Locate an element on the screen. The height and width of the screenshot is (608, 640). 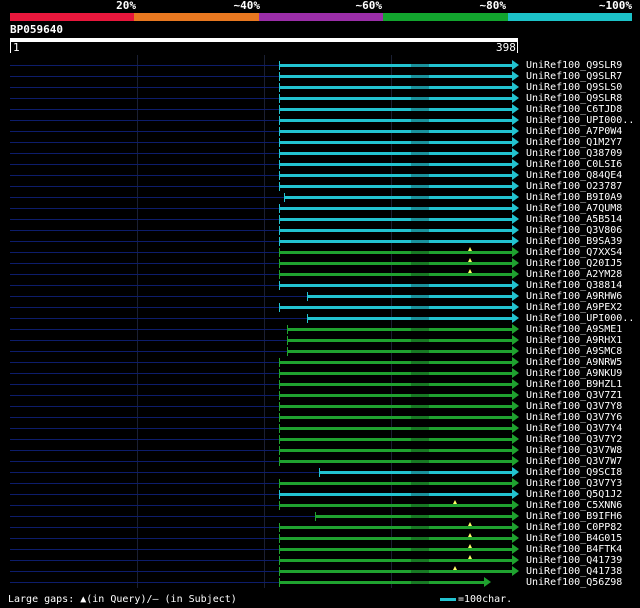
hit-label-link: UniRef100_Q9SCI8 is located at coordinates (574, 472).